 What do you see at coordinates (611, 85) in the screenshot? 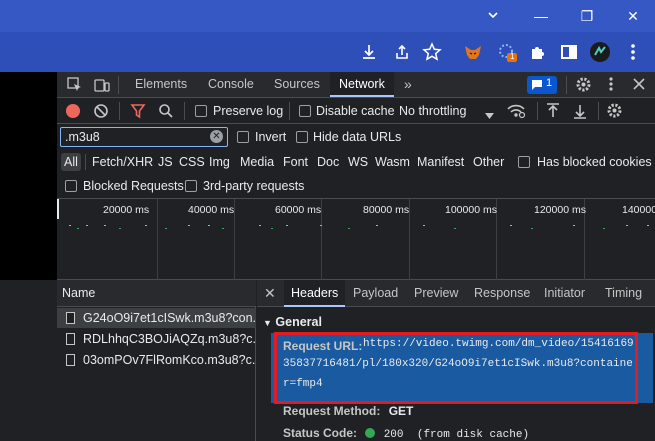
I see `devtools-menu-icon` at bounding box center [611, 85].